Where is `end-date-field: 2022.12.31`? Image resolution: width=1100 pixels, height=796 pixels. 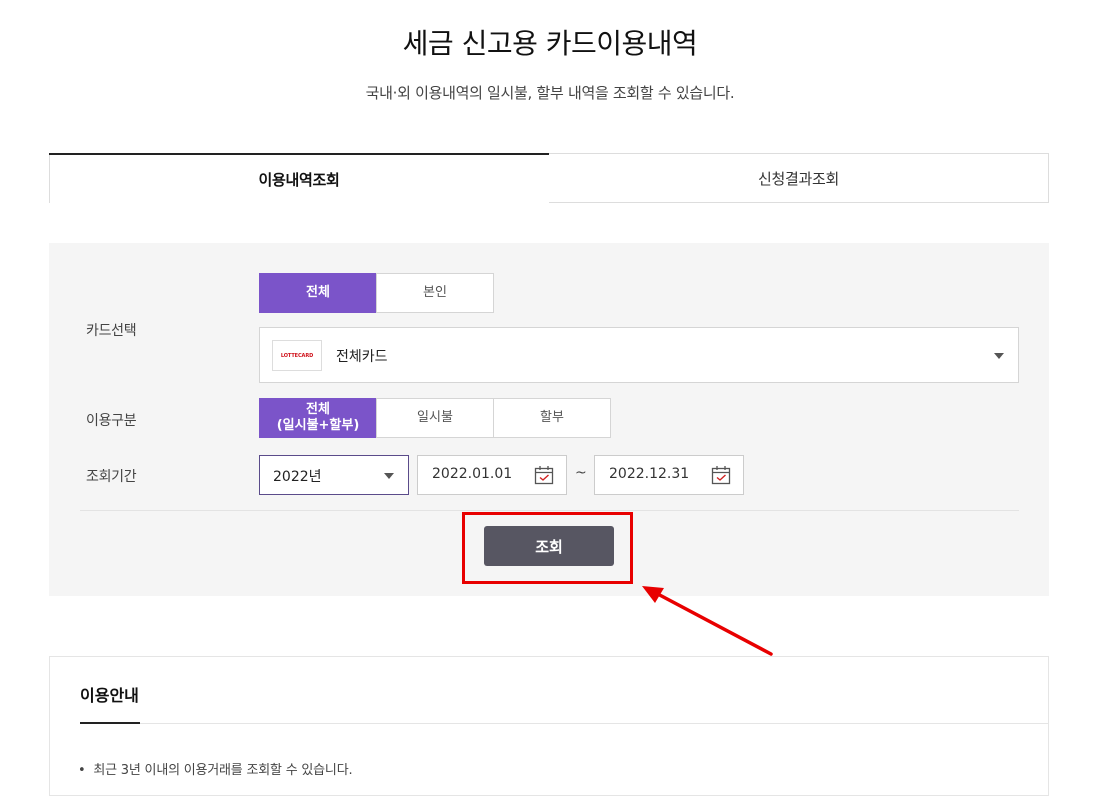 end-date-field: 2022.12.31 is located at coordinates (669, 475).